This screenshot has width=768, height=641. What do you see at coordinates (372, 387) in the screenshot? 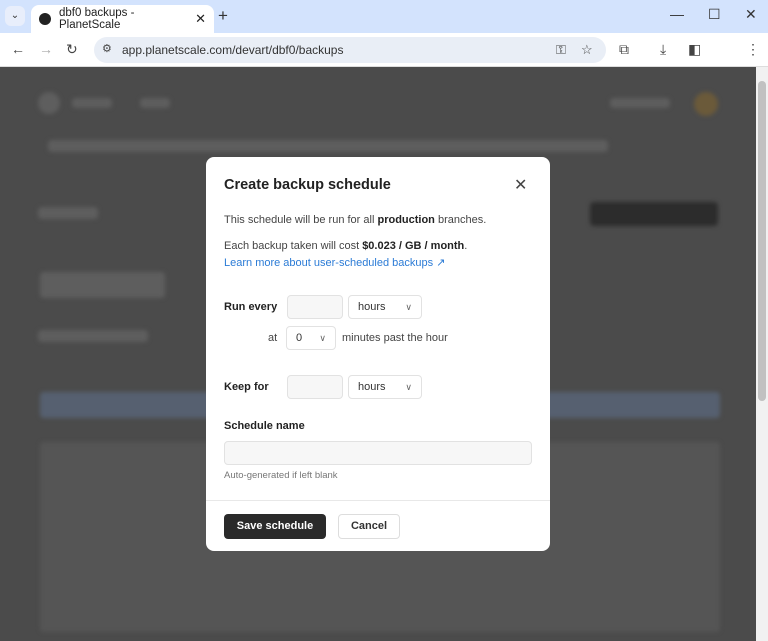
I see `keep-for-unit-value: hours` at bounding box center [372, 387].